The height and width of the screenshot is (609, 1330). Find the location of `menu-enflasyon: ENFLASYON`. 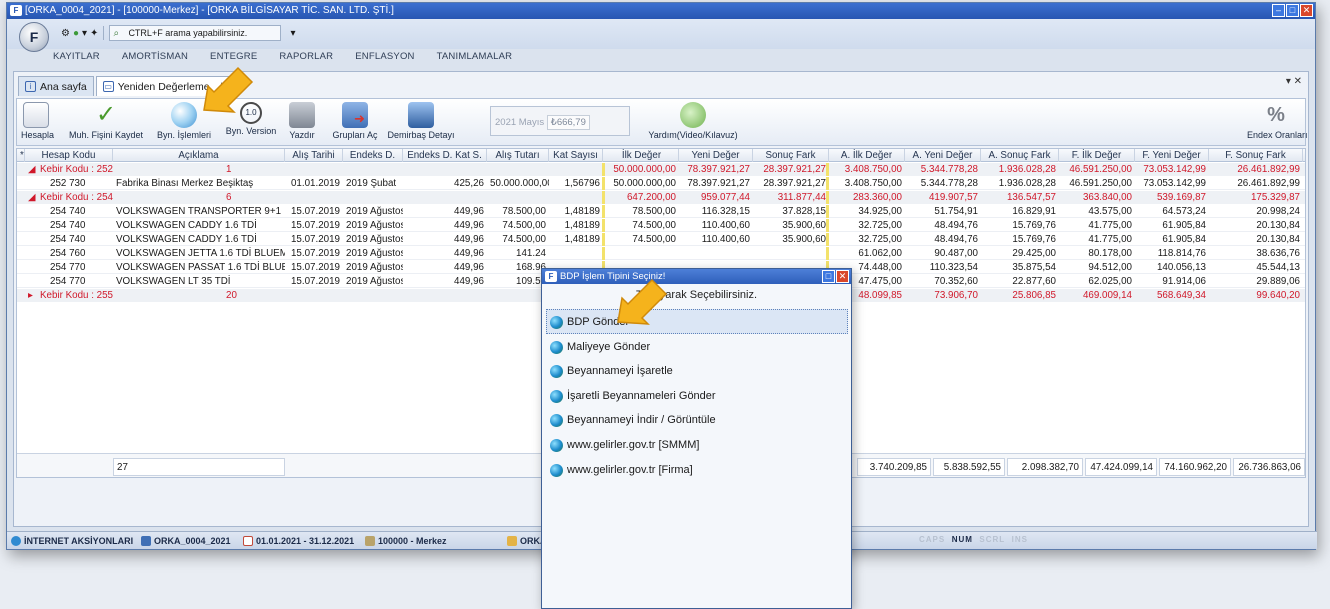

menu-enflasyon: ENFLASYON is located at coordinates (384, 59).